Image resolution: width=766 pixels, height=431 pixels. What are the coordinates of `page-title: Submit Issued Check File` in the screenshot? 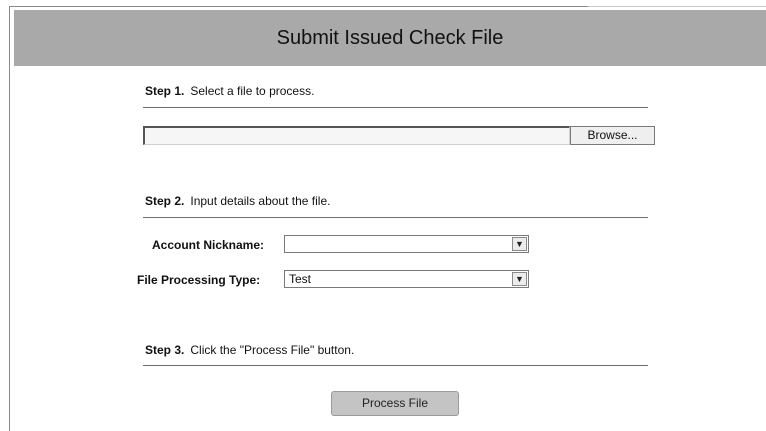 It's located at (390, 38).